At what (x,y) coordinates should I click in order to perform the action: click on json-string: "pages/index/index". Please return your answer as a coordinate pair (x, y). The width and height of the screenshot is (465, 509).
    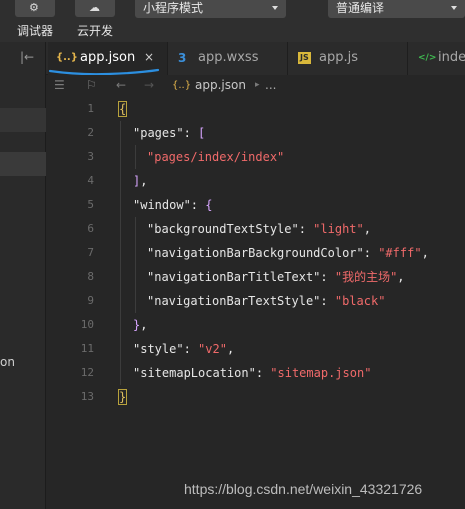
    Looking at the image, I should click on (216, 157).